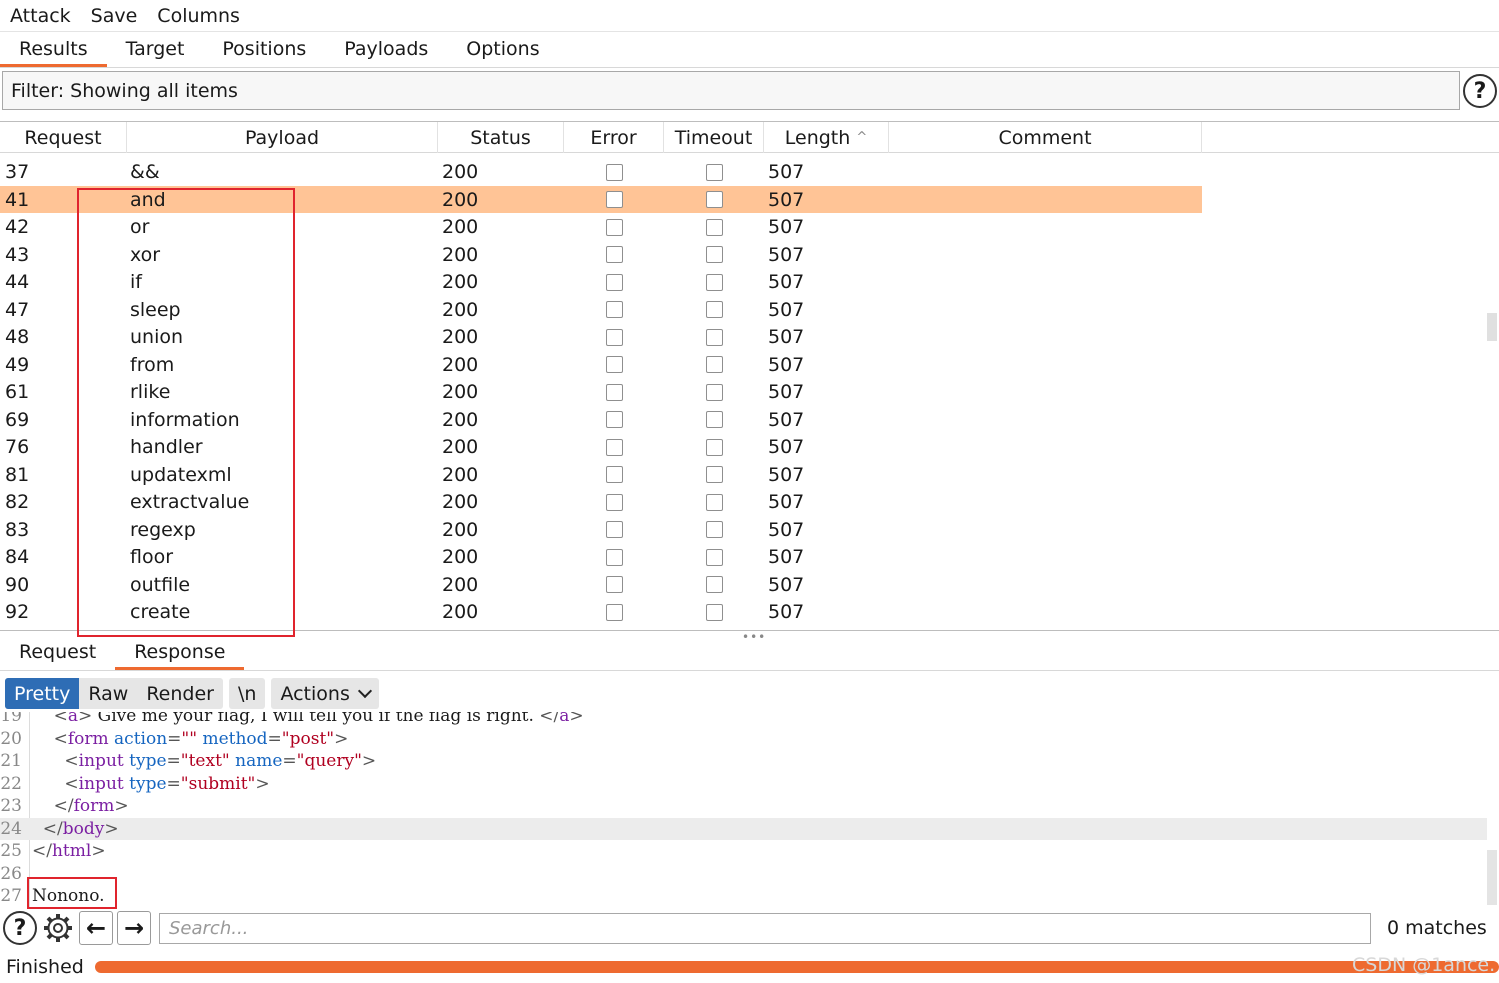  Describe the element at coordinates (155, 309) in the screenshot. I see `cell-payload: sleep` at that location.